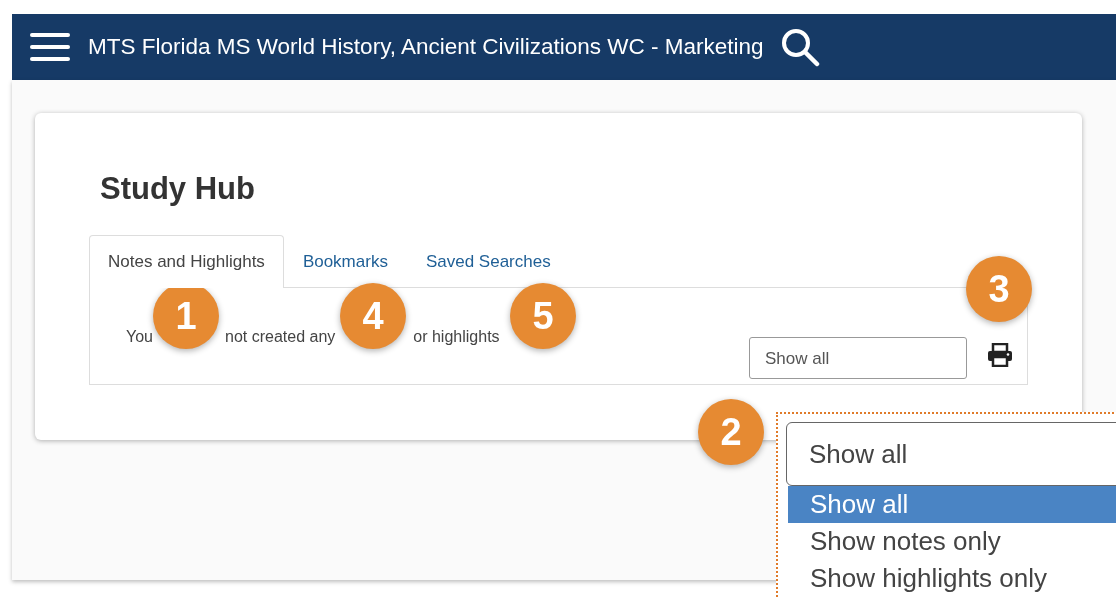  I want to click on course-title: MTS Florida MS World History, Ancient Civilizations WC - Marketing, so click(426, 47).